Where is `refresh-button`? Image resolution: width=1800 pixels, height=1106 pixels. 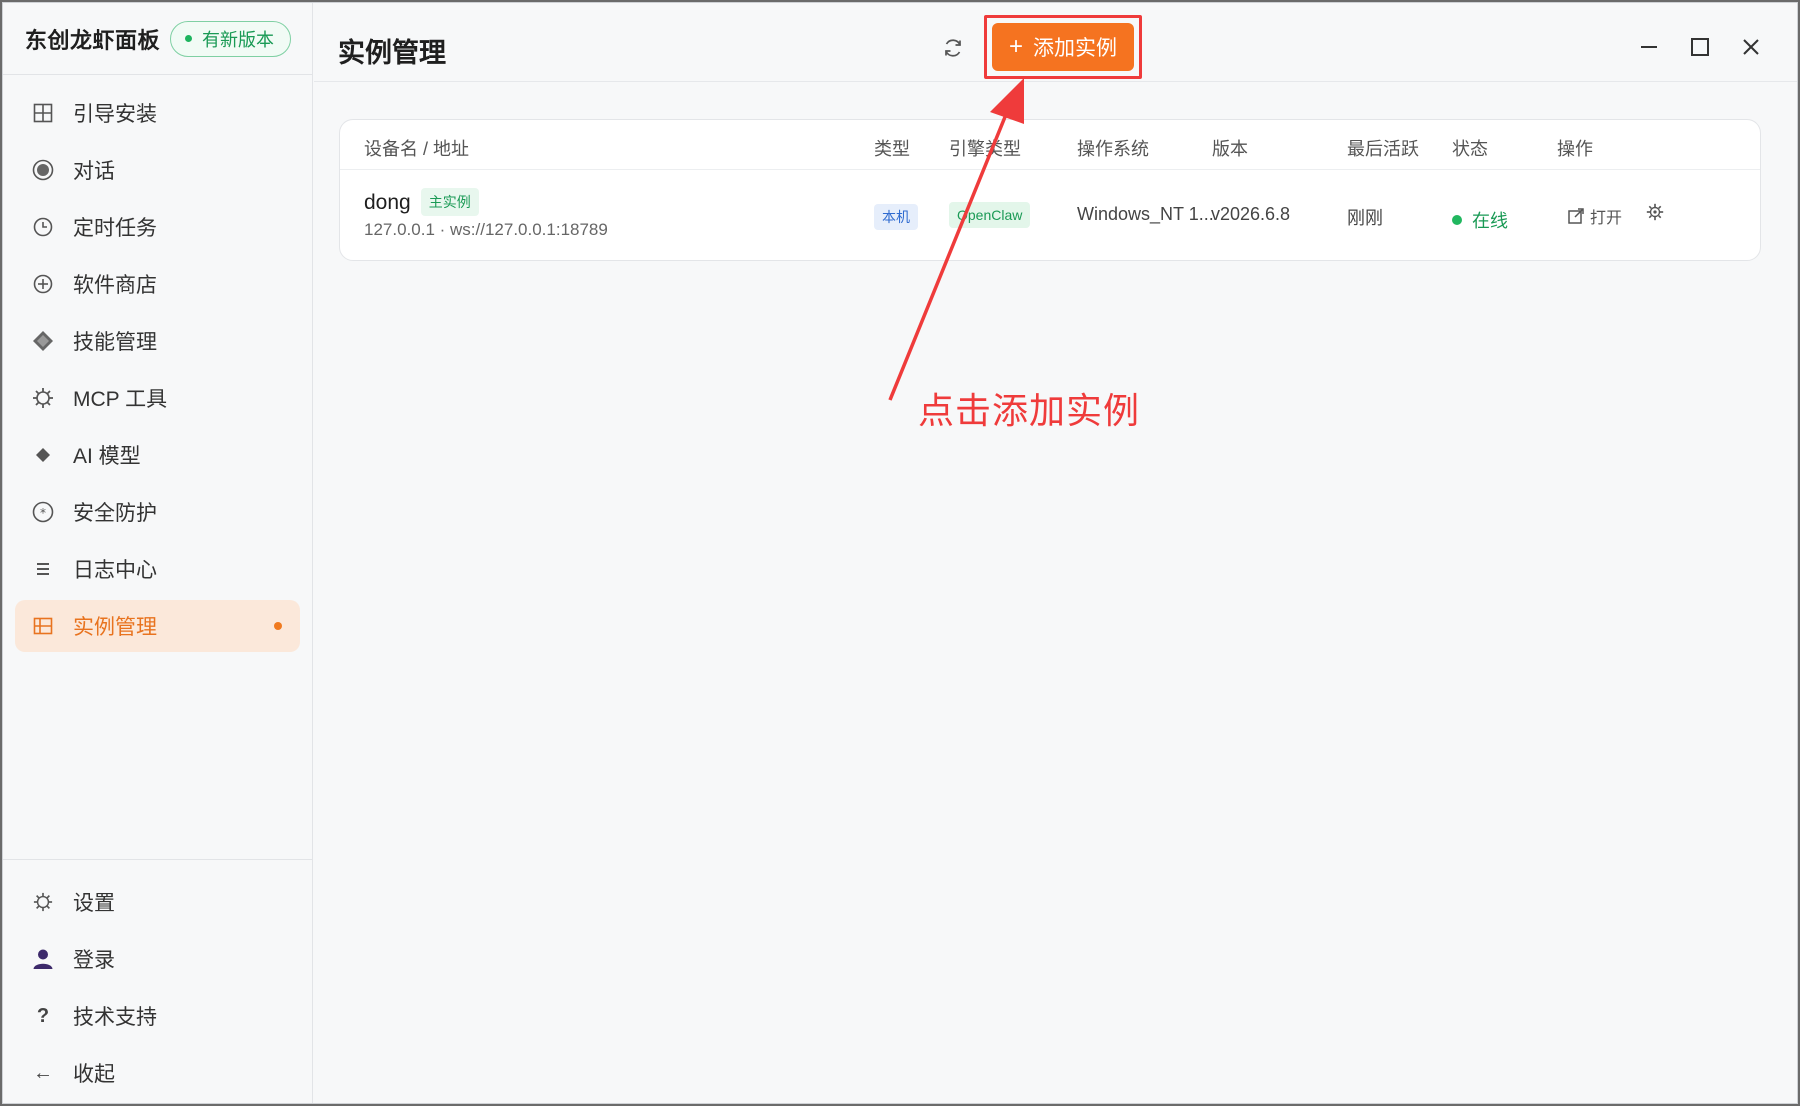
refresh-button is located at coordinates (953, 48).